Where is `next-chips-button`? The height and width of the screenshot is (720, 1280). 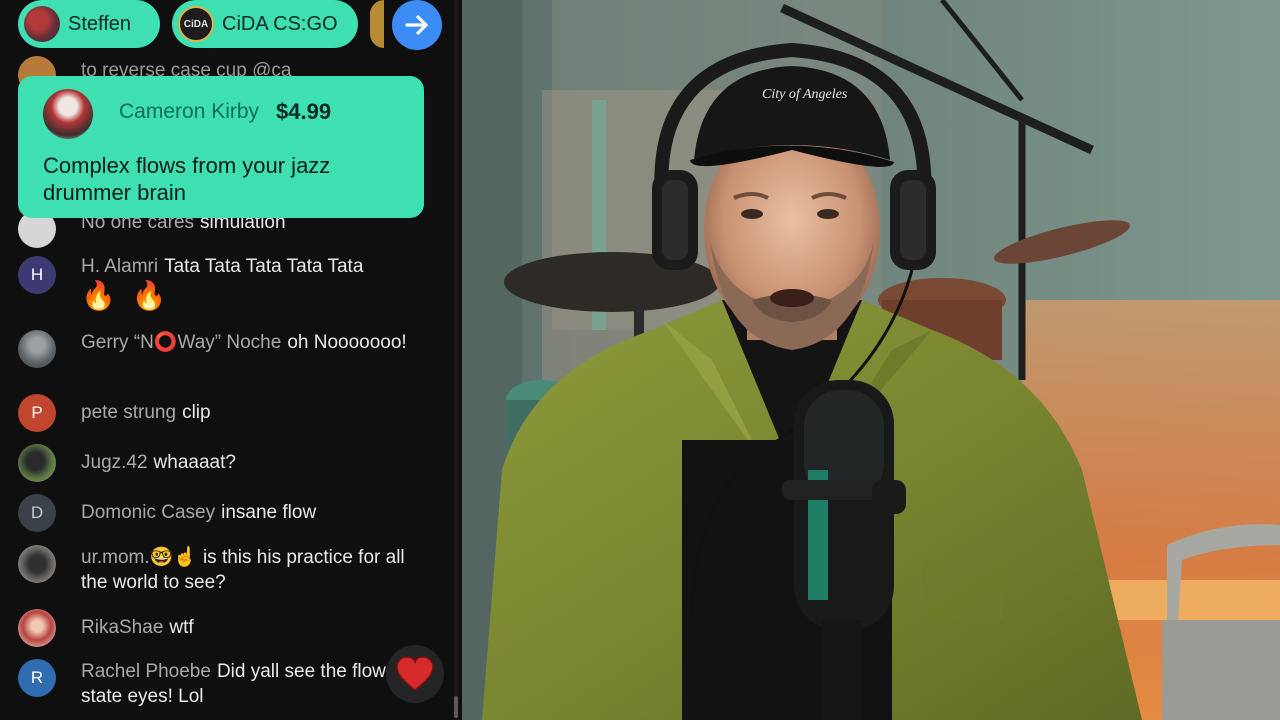 next-chips-button is located at coordinates (417, 25).